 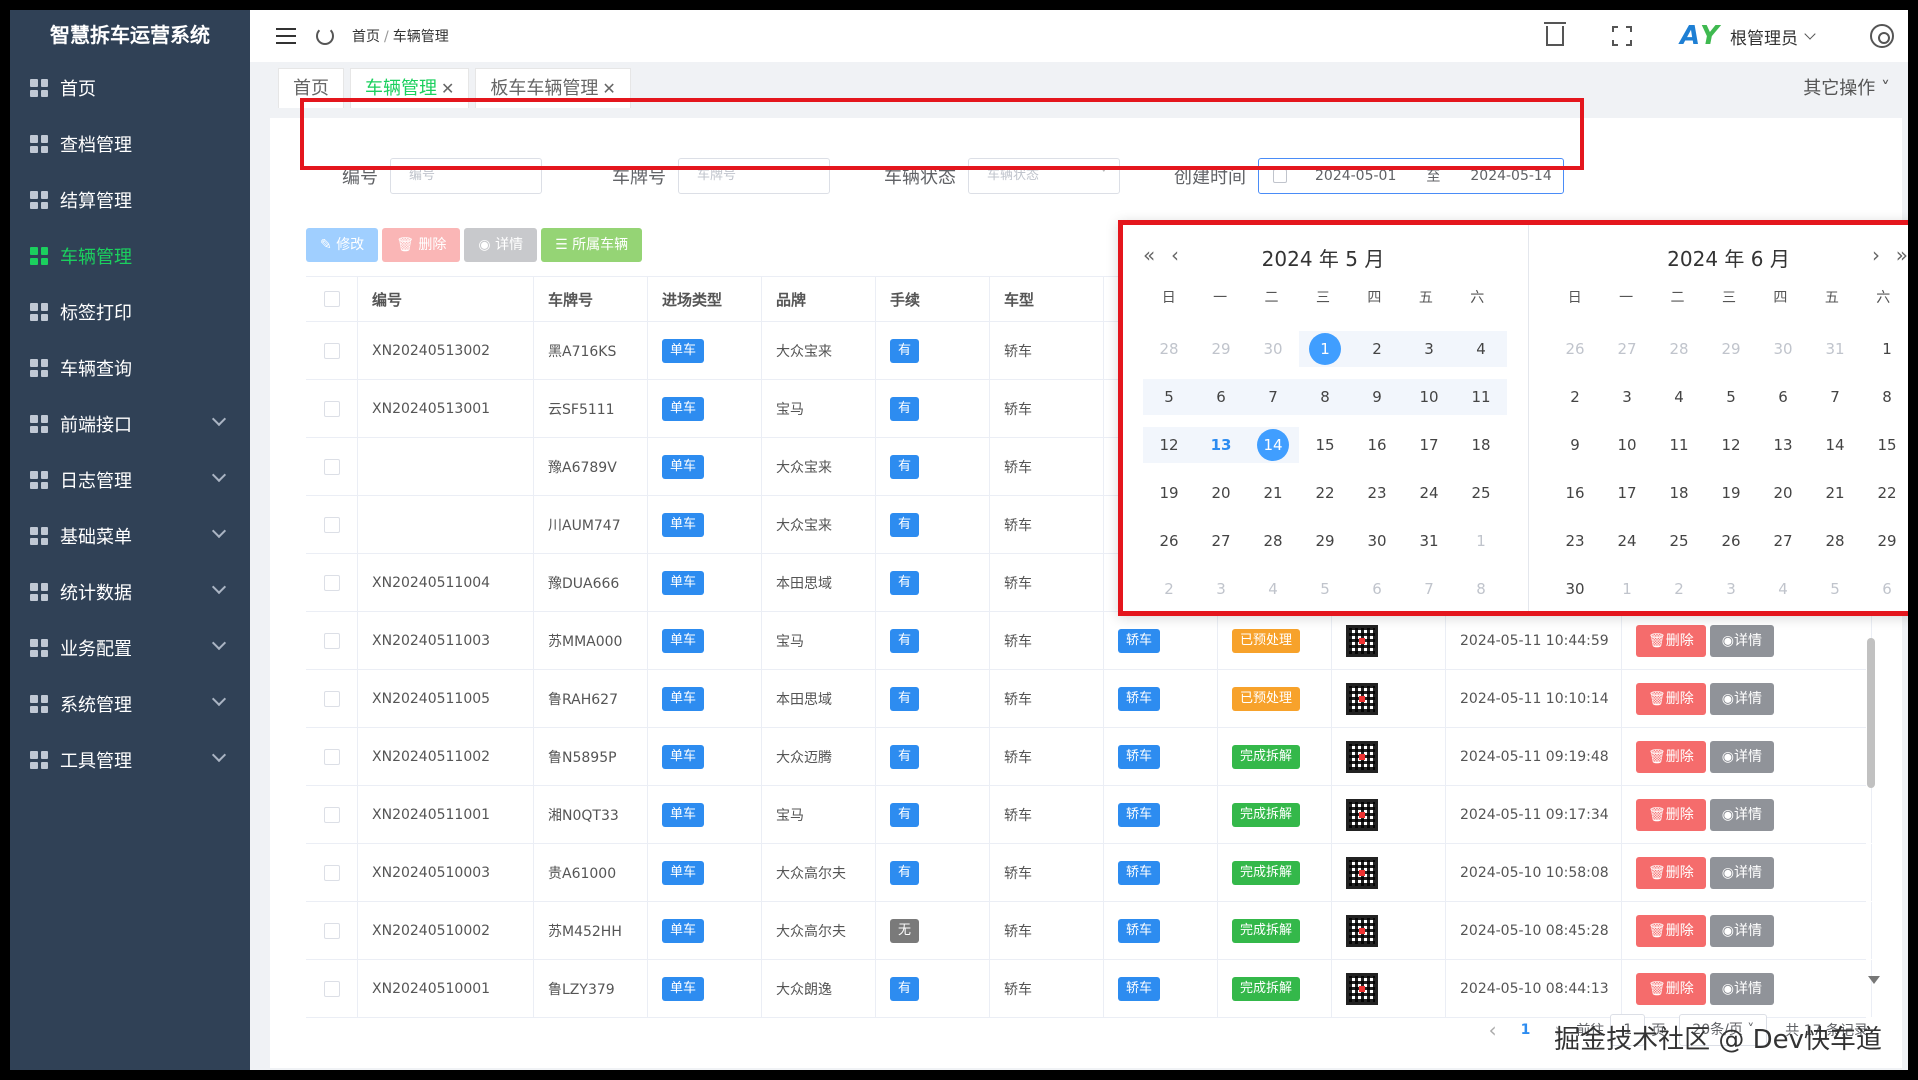 I want to click on user-name: 根管理员, so click(x=1764, y=36).